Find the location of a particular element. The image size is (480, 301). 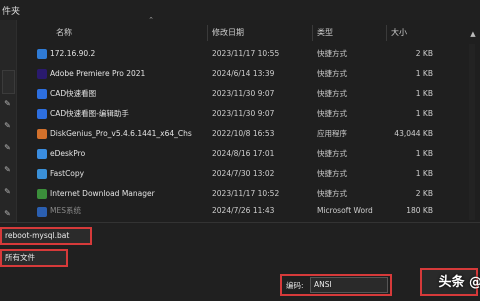

file-date: 2024/7/26 11:43 is located at coordinates (243, 210).